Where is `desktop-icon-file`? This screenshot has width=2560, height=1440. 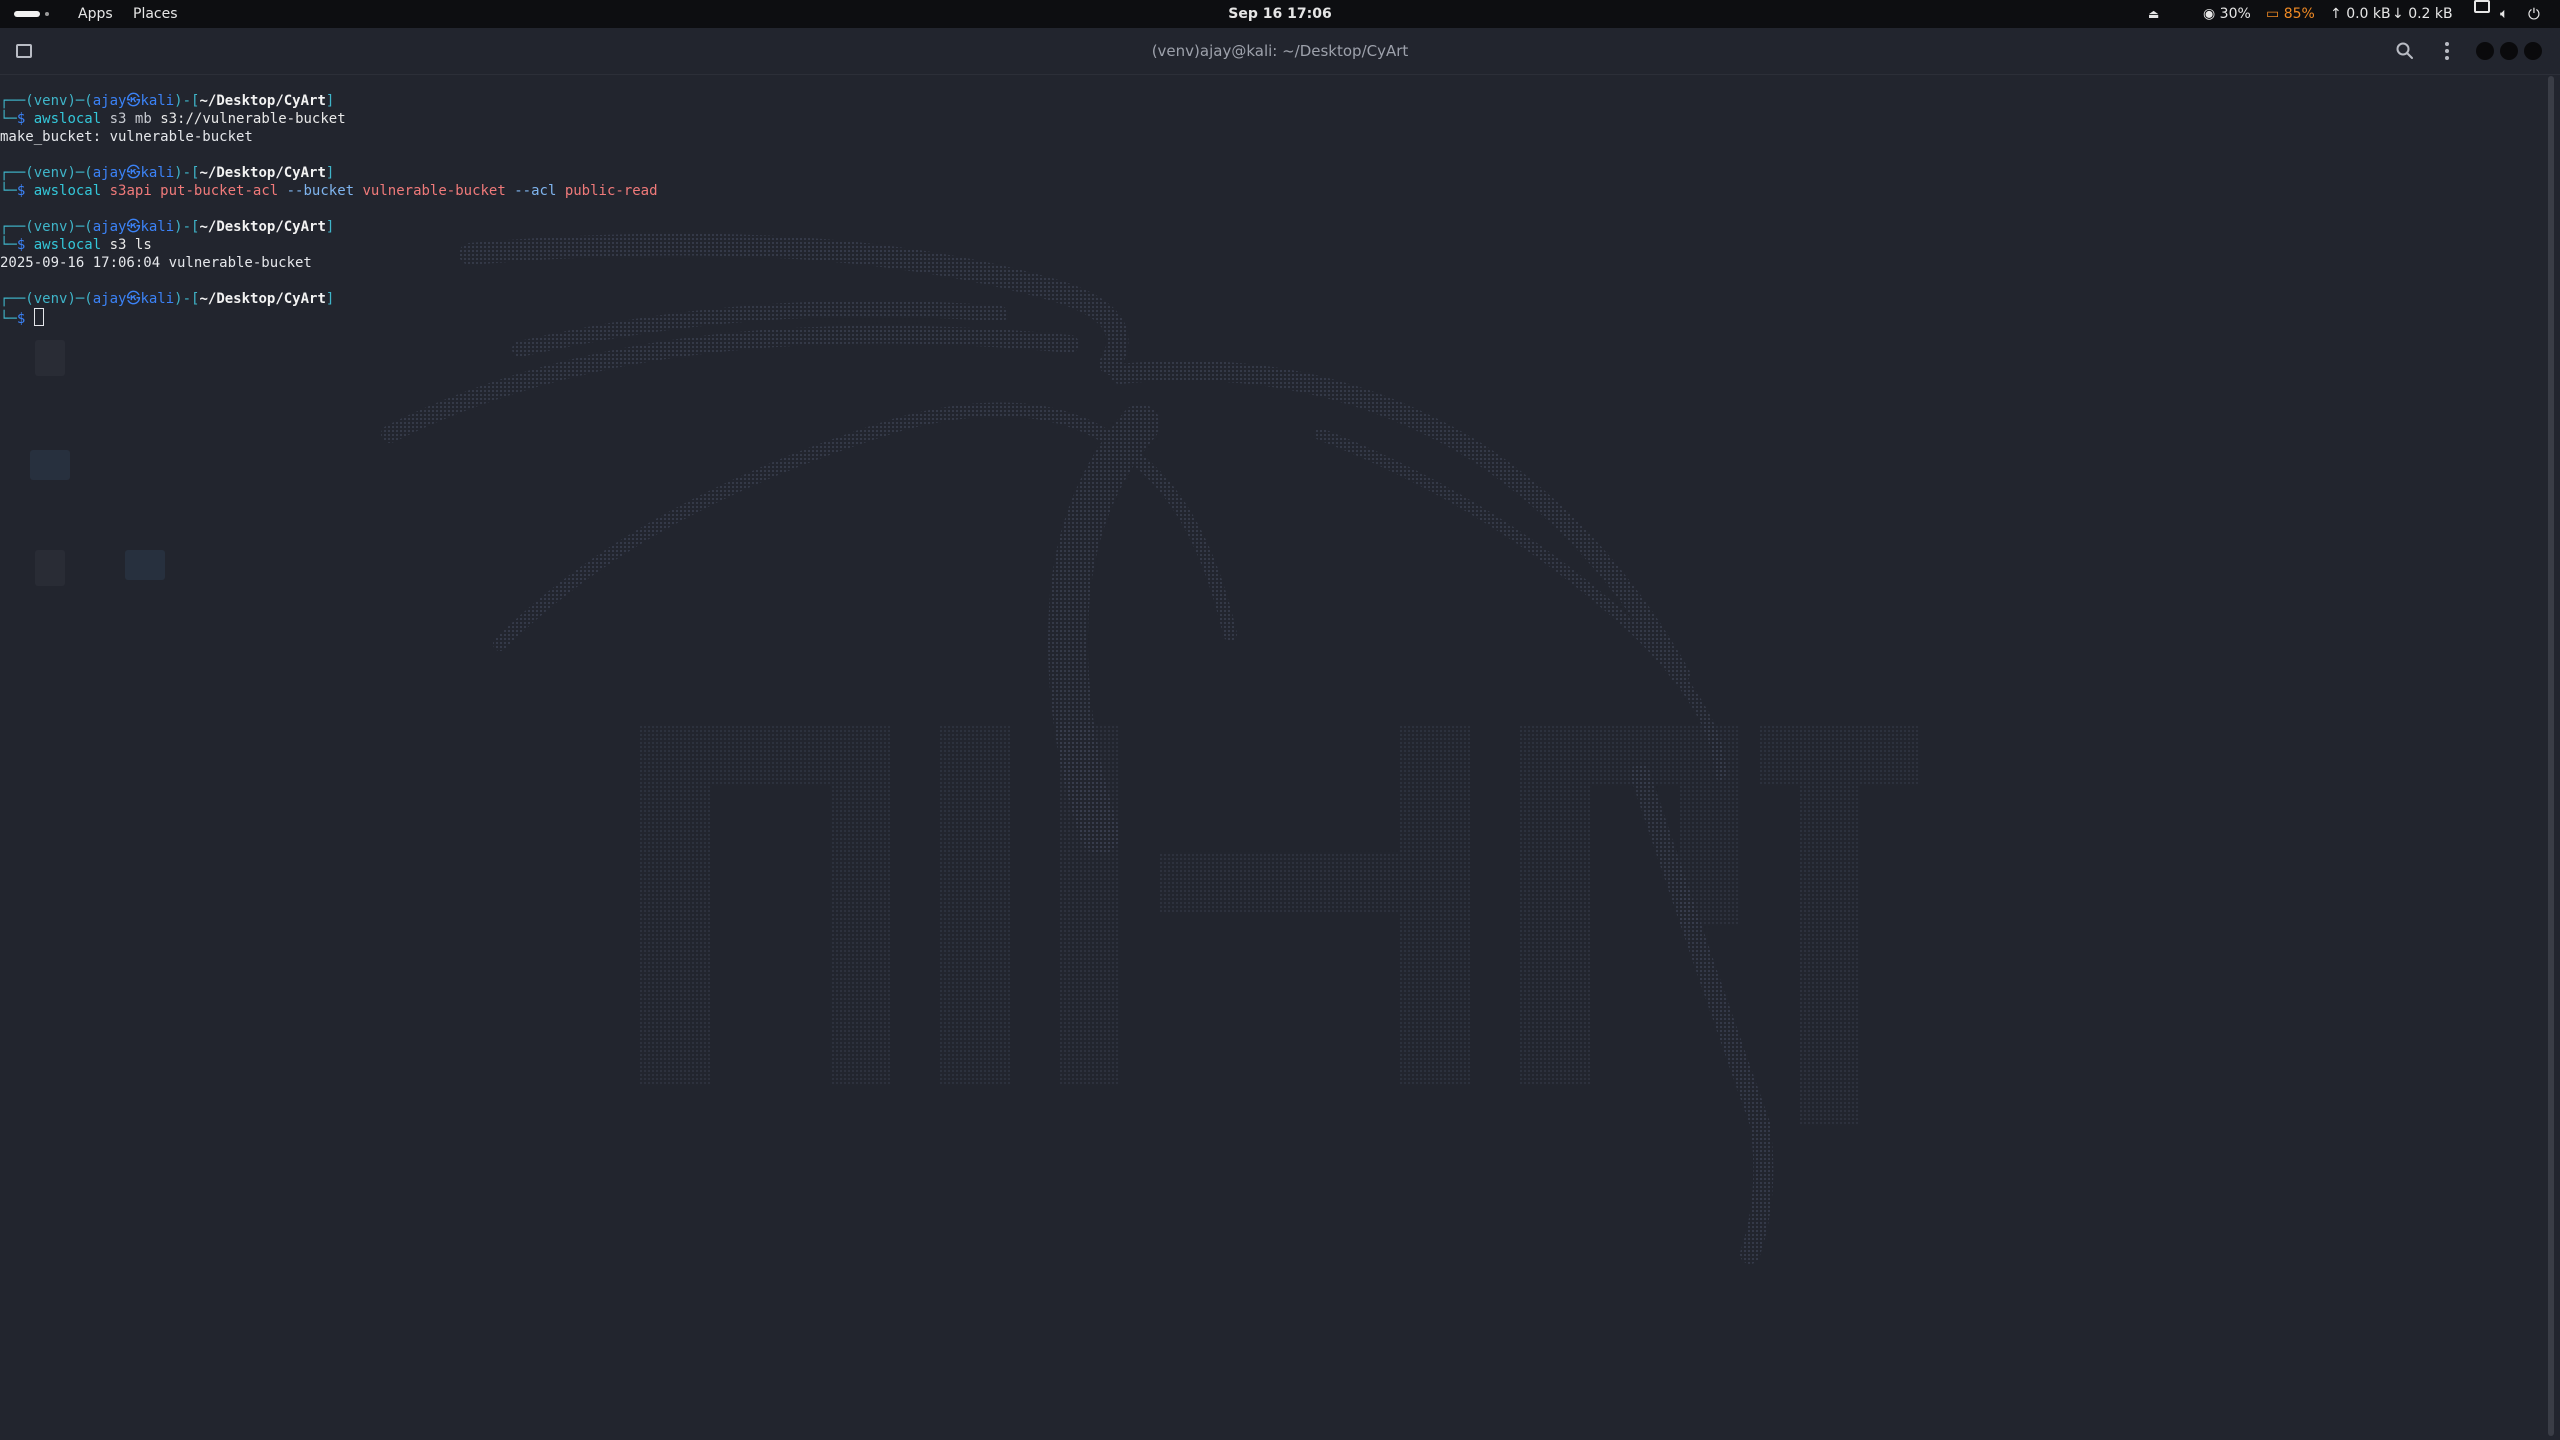
desktop-icon-file is located at coordinates (50, 361).